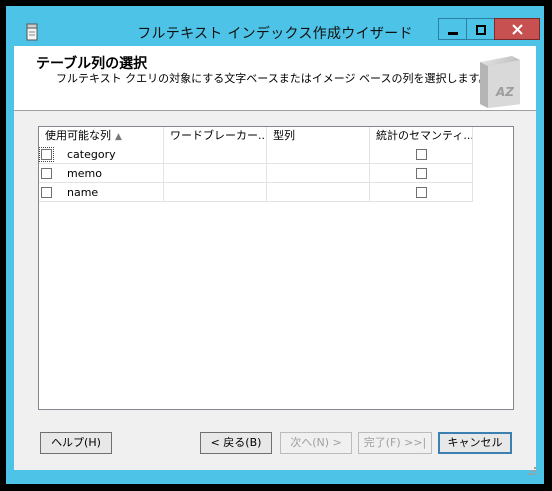 Image resolution: width=552 pixels, height=491 pixels. I want to click on back-button: < 戻る(B), so click(236, 443).